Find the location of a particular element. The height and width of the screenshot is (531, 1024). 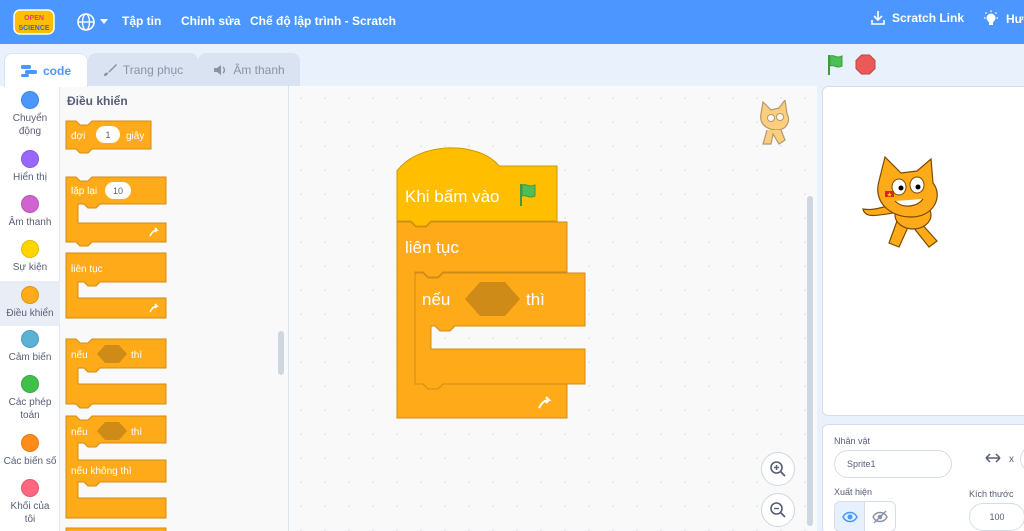

tab-costumes-label: Trang phục is located at coordinates (153, 70).